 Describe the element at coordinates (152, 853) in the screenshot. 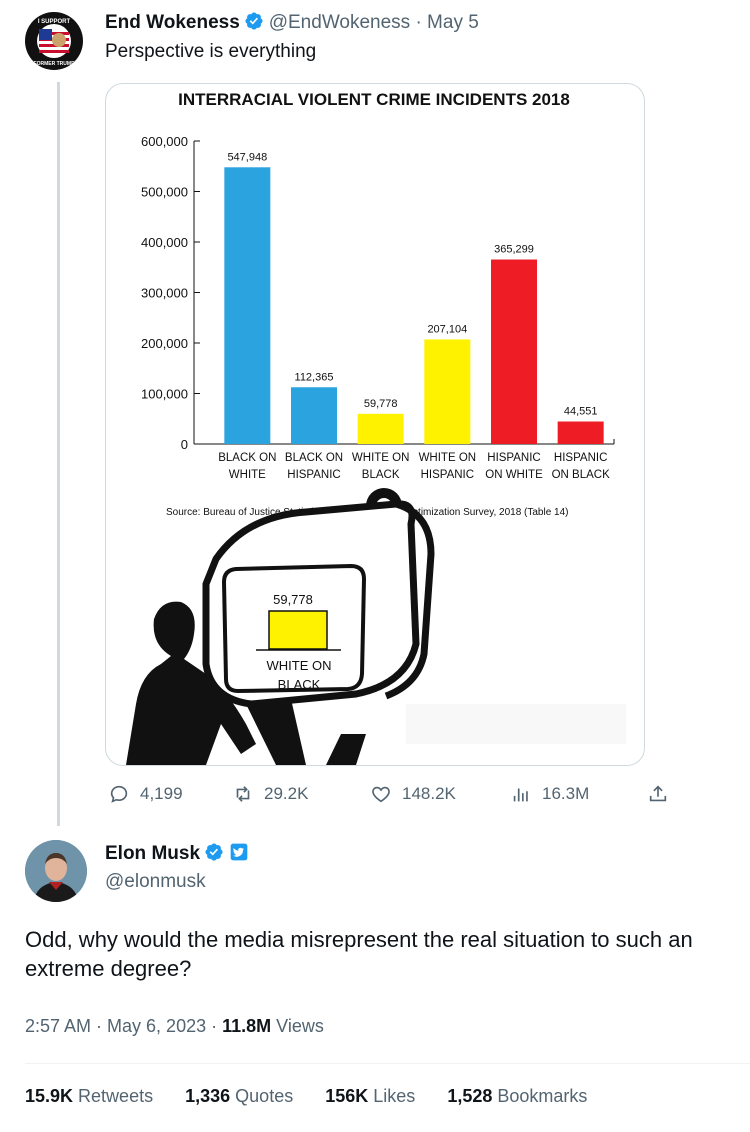

I see `reply-author-name: Elon Musk` at that location.